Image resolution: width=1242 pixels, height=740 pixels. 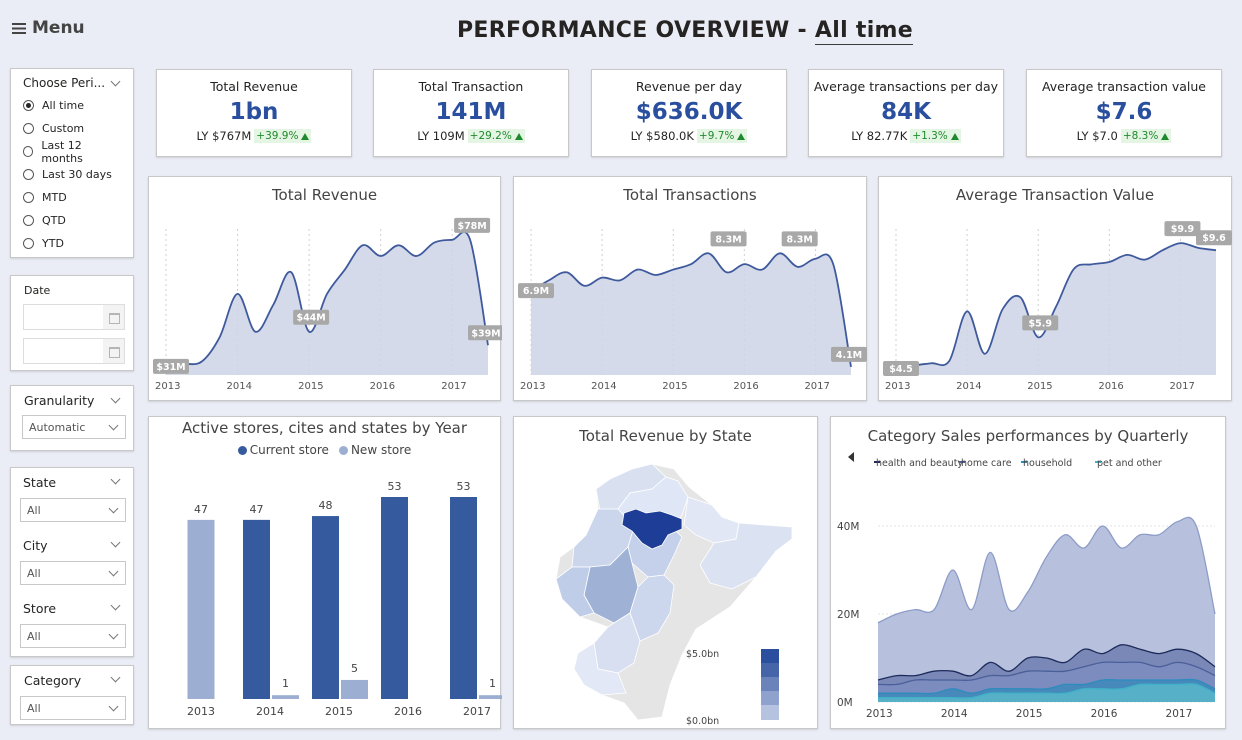 I want to click on legend-scroll-left-icon, so click(x=851, y=457).